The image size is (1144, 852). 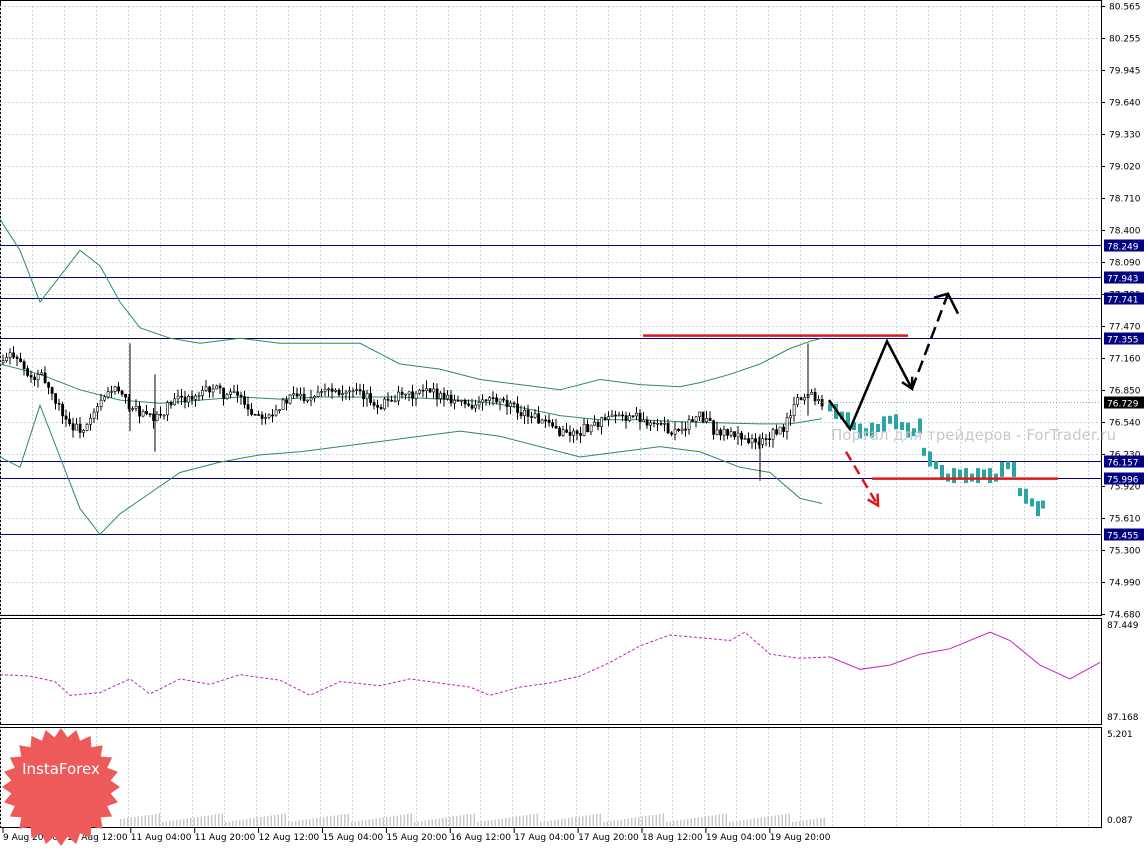 I want to click on price-axis-label: 75.300, so click(x=1125, y=552).